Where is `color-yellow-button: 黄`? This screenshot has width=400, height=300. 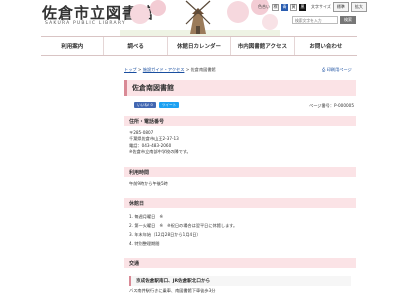
color-yellow-button: 黄 is located at coordinates (293, 7).